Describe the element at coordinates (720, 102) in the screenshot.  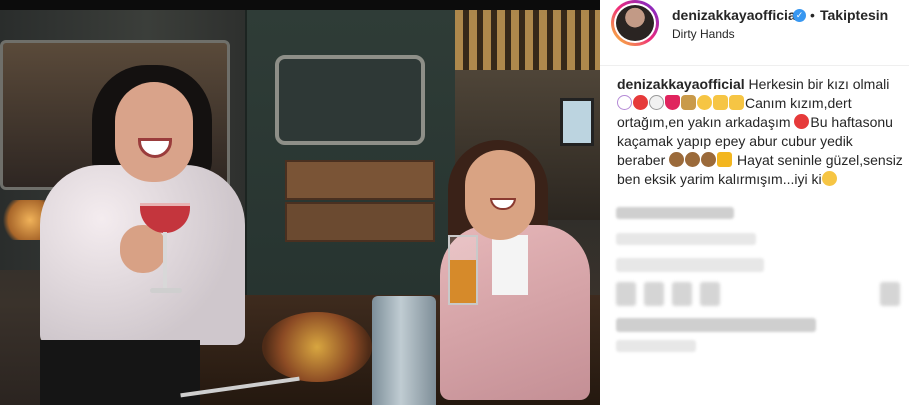
I see `thumbs-up-emoji-icon` at that location.